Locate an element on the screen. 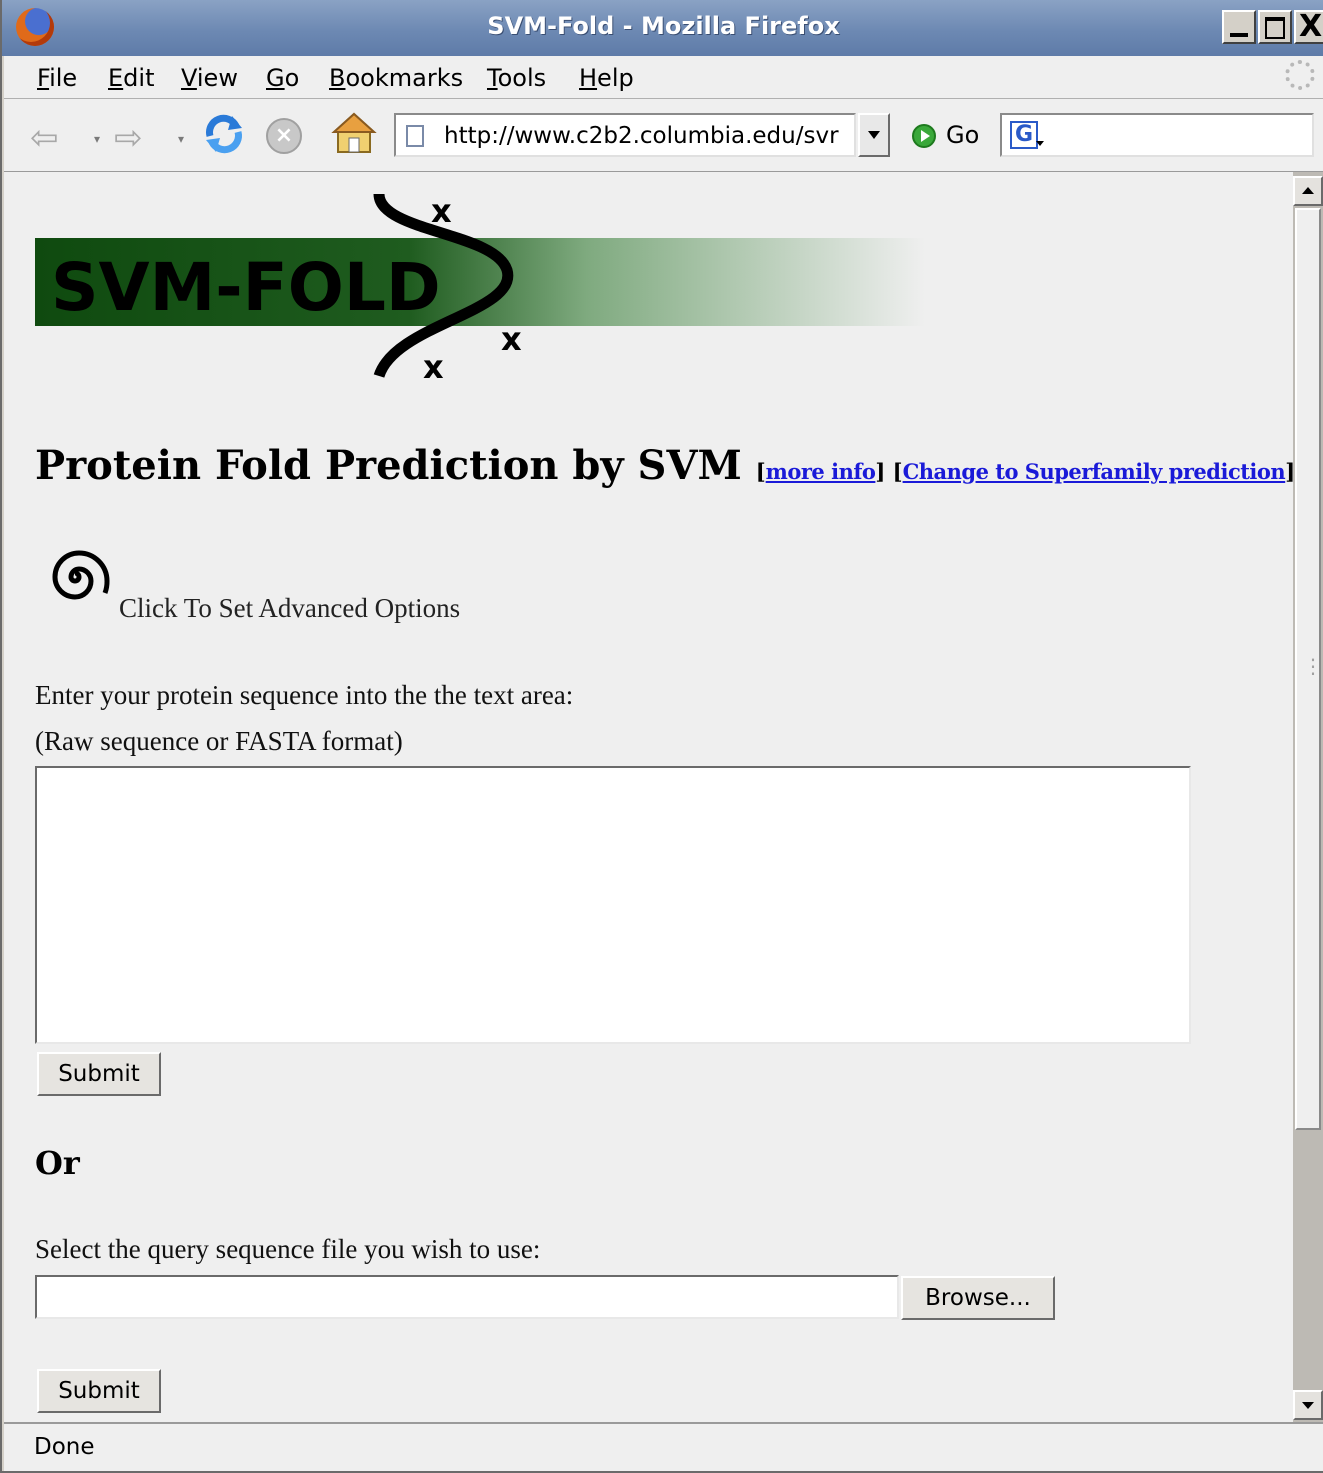 The height and width of the screenshot is (1473, 1323). address-bar: http://www.c2b2.columbia.edu/svr is located at coordinates (625, 135).